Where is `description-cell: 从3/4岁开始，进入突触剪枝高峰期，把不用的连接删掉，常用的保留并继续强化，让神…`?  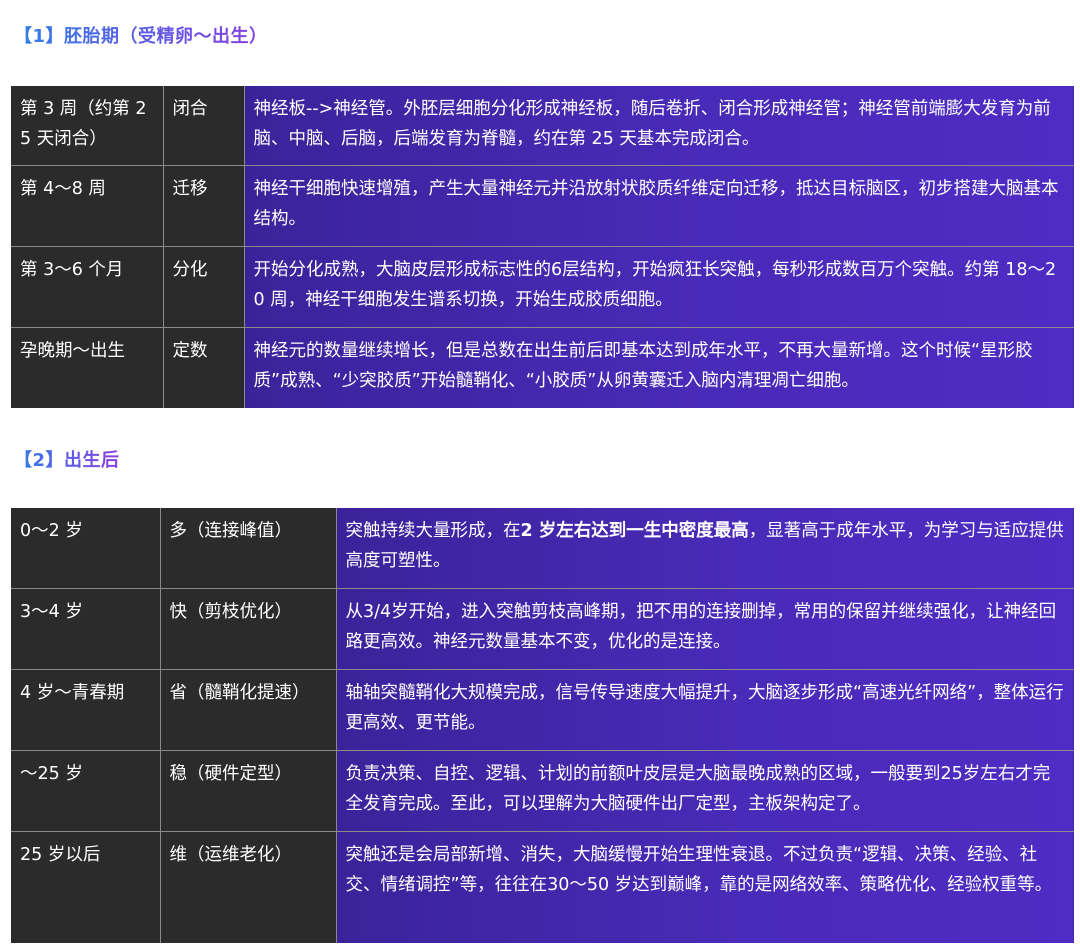 description-cell: 从3/4岁开始，进入突触剪枝高峰期，把不用的连接删掉，常用的保留并继续强化，让神… is located at coordinates (705, 629).